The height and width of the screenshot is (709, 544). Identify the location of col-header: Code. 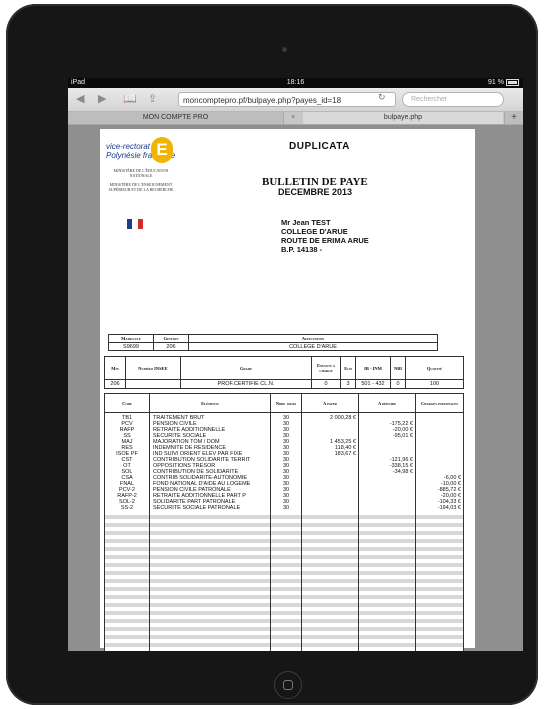
(127, 403).